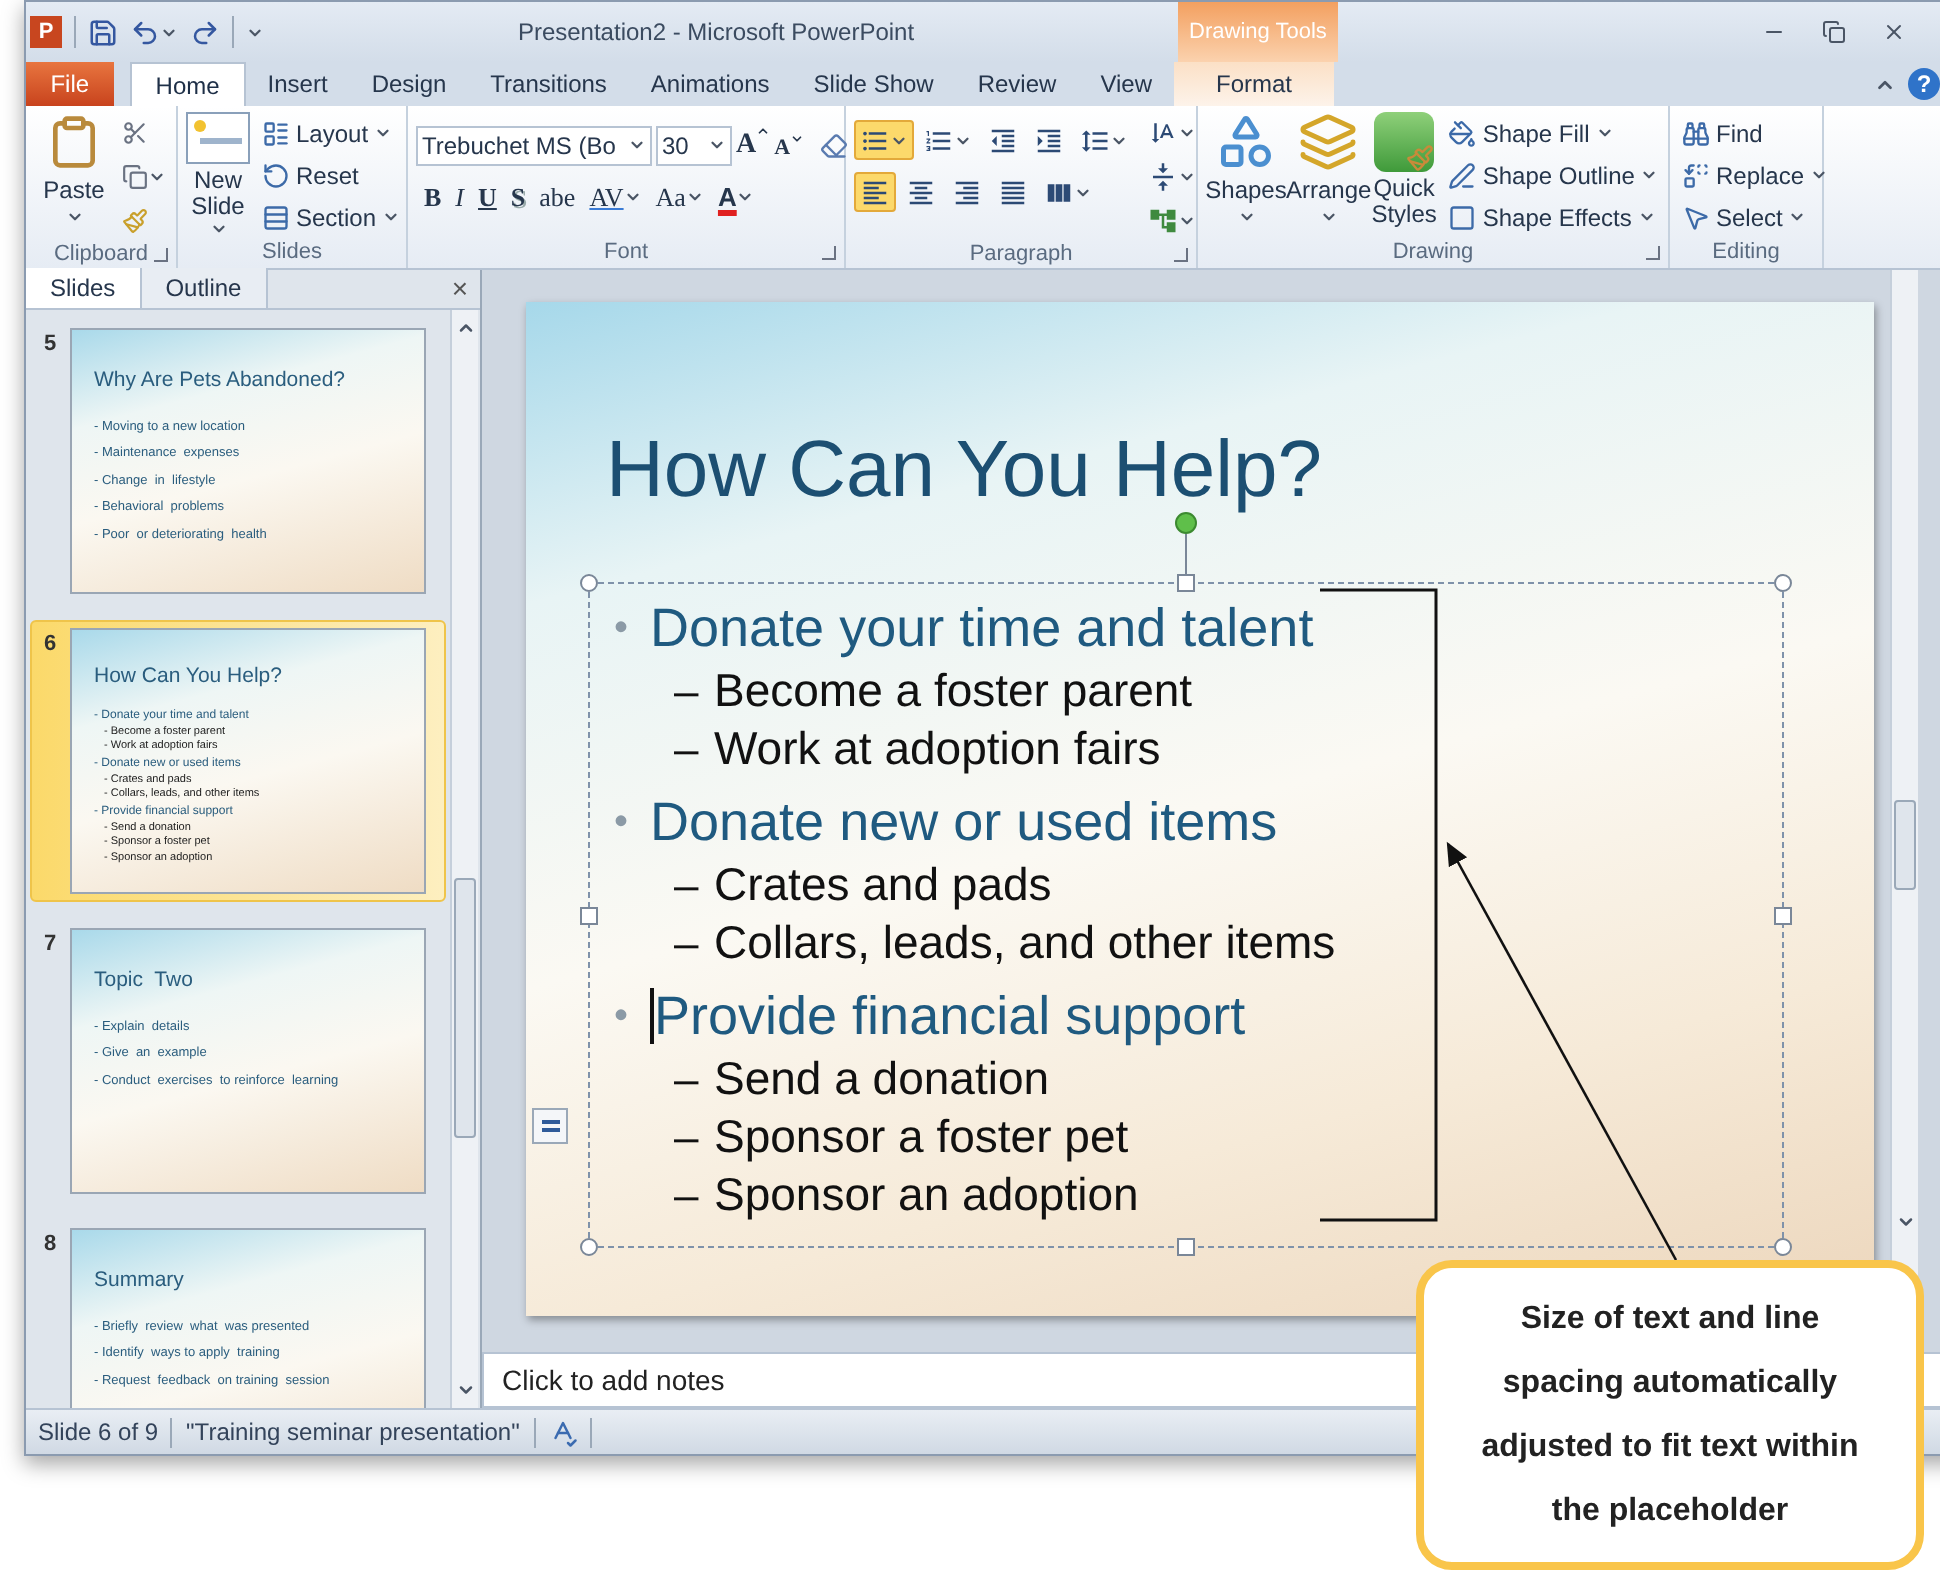 This screenshot has width=1940, height=1570. I want to click on bullet-text: Collars, leads, and other items, so click(1025, 943).